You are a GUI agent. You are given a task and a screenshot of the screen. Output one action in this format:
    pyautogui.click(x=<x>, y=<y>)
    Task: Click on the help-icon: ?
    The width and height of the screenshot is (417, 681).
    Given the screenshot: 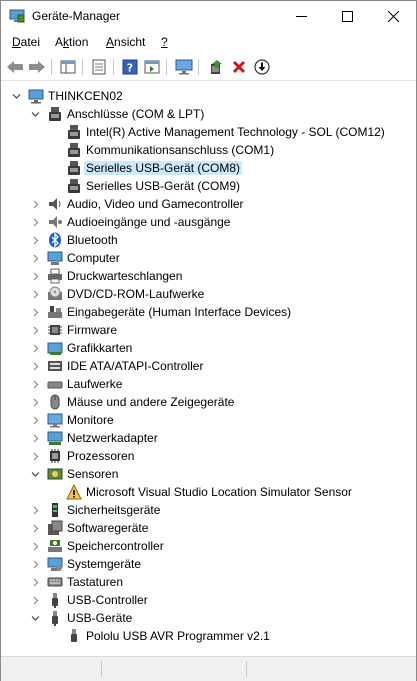 What is the action you would take?
    pyautogui.click(x=130, y=67)
    